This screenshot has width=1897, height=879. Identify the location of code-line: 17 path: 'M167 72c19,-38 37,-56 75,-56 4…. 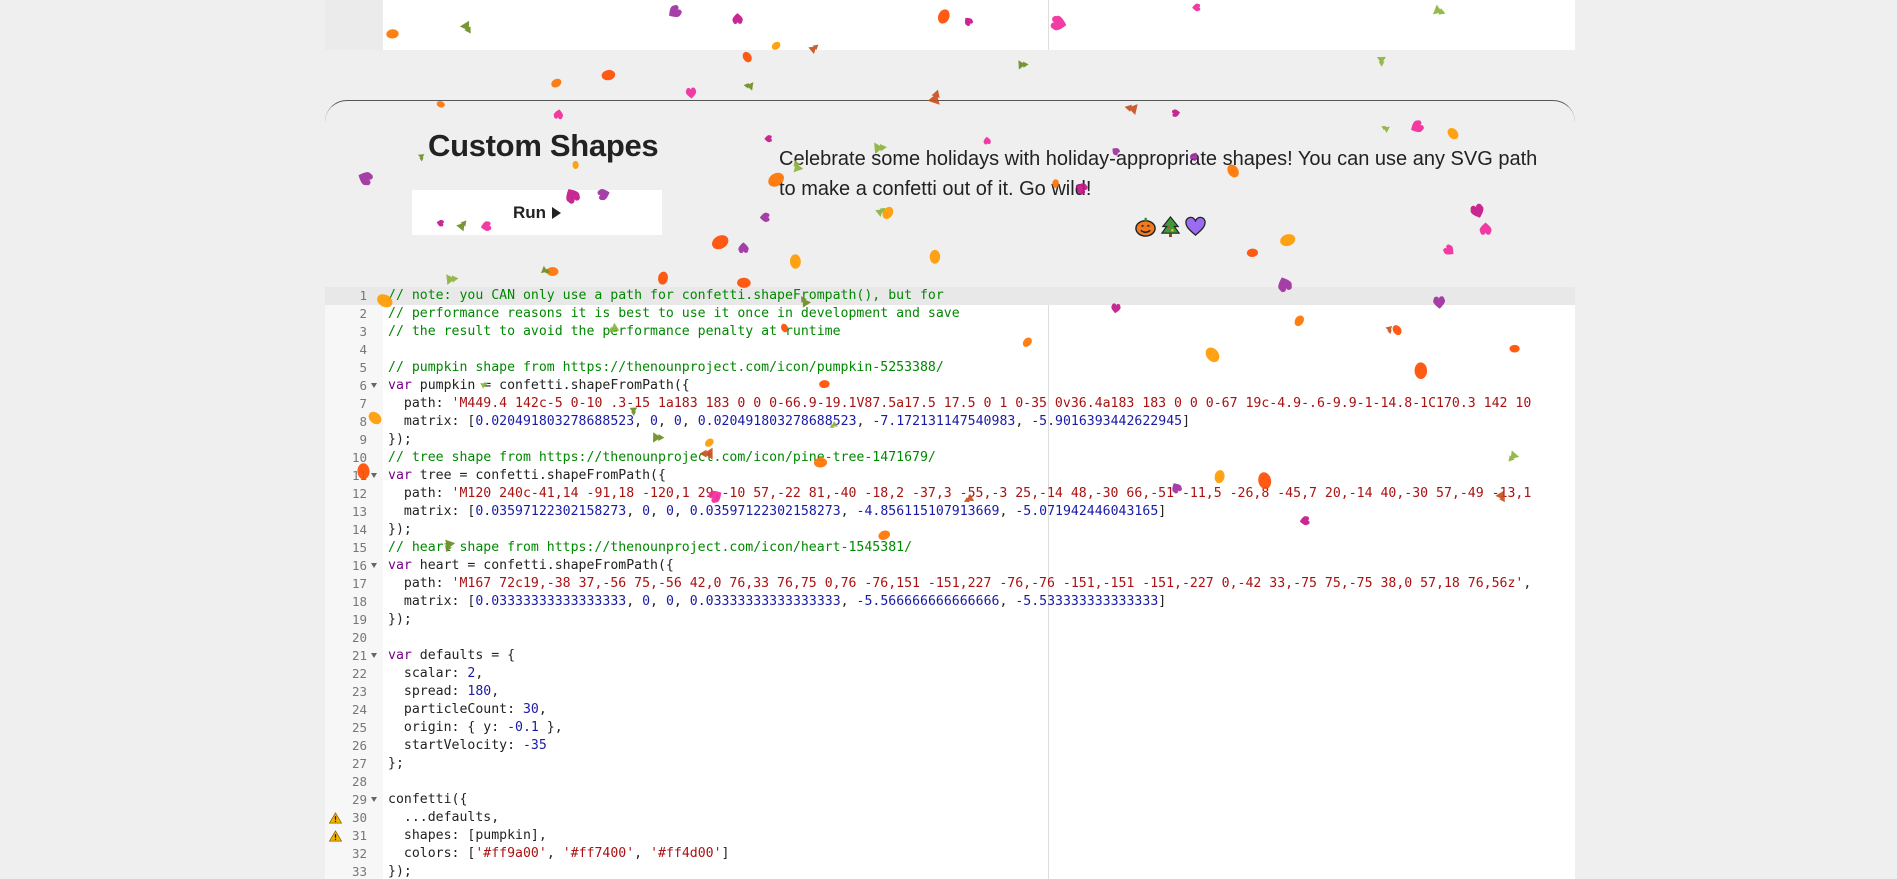
(950, 584).